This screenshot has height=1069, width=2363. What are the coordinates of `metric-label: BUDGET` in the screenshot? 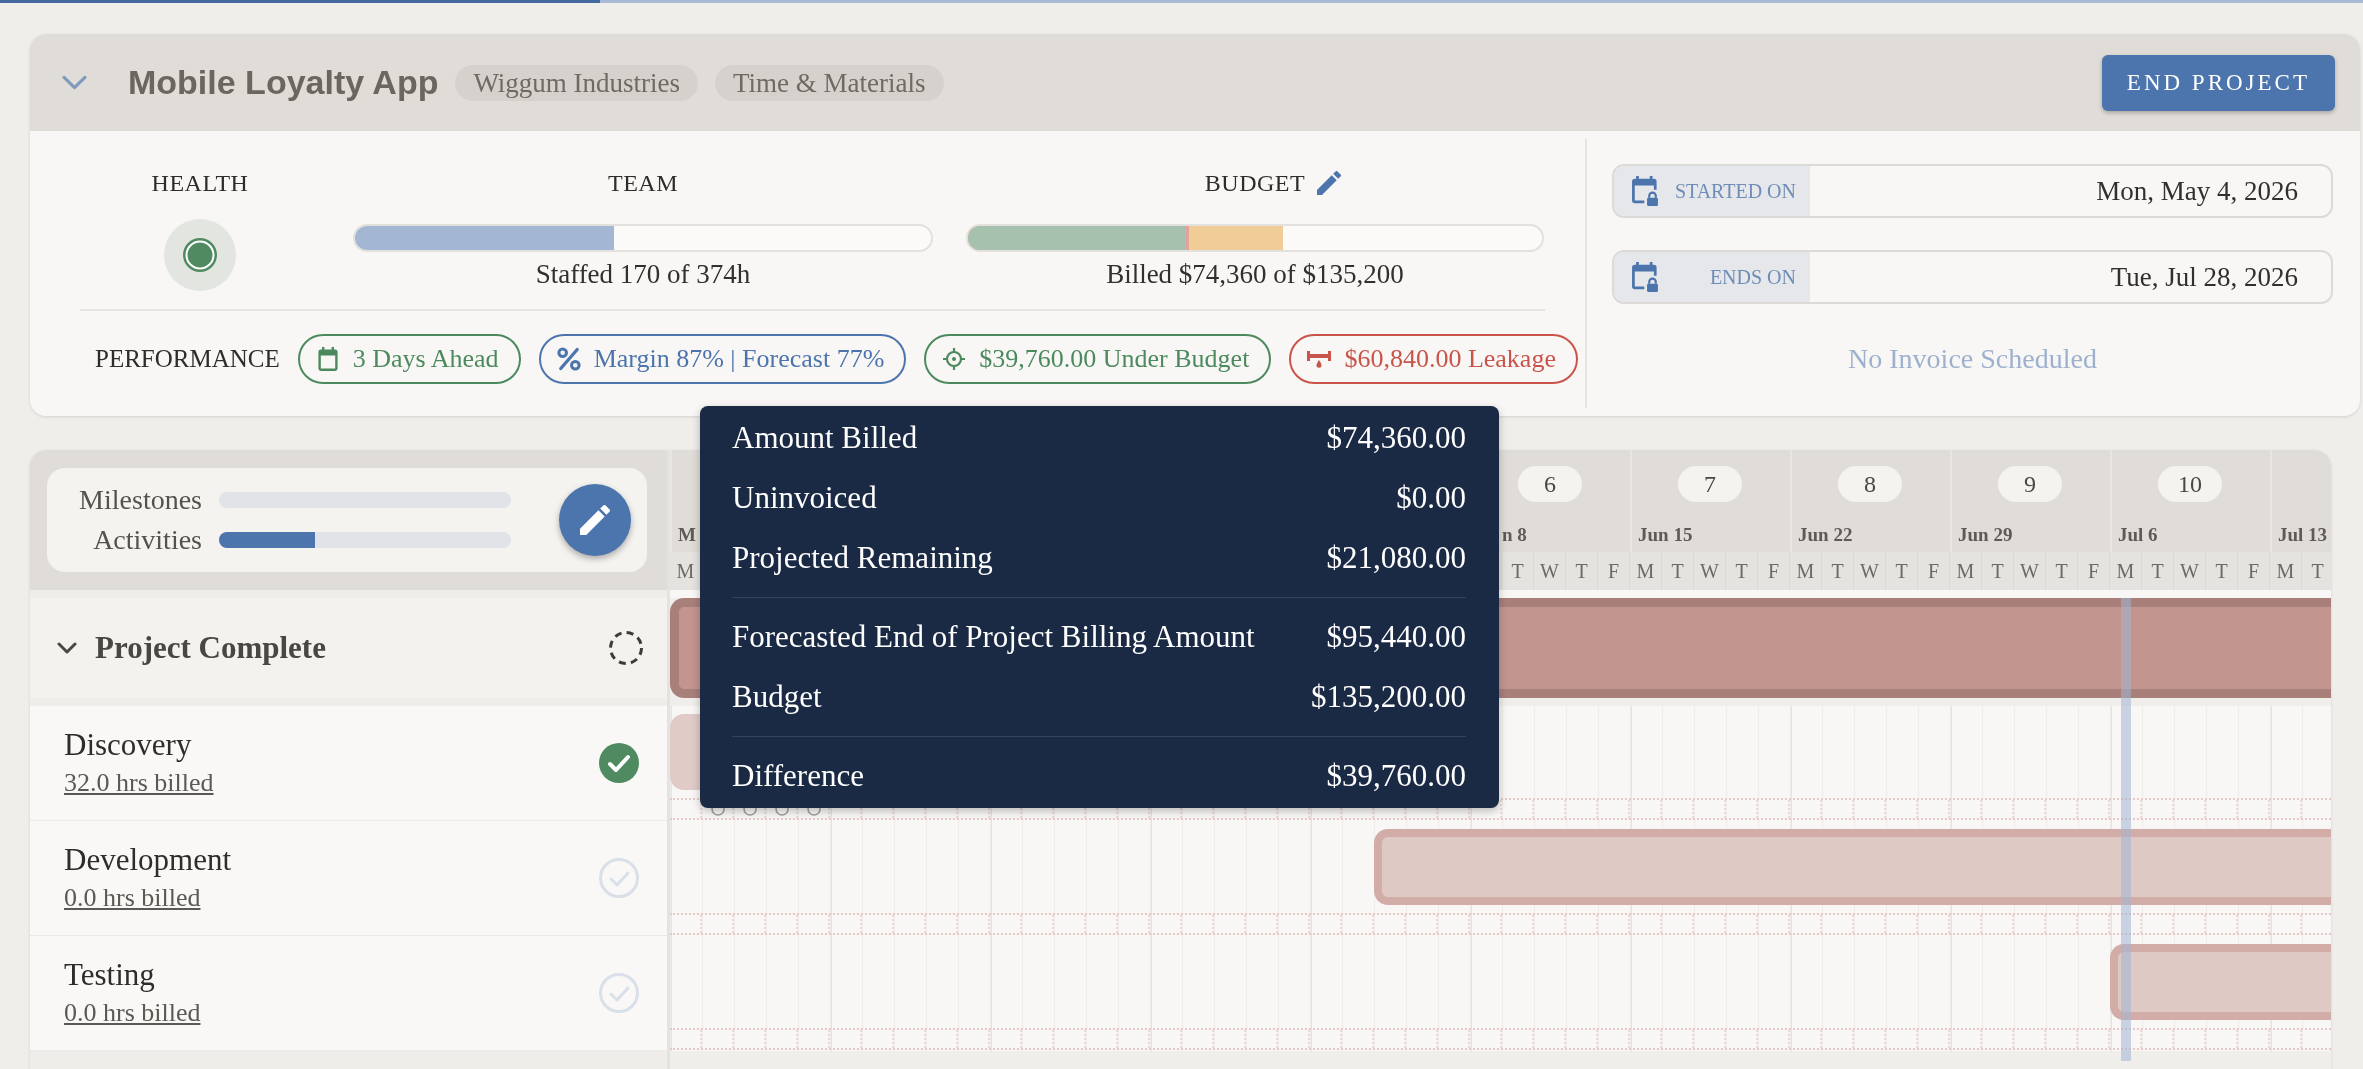 It's located at (1255, 183).